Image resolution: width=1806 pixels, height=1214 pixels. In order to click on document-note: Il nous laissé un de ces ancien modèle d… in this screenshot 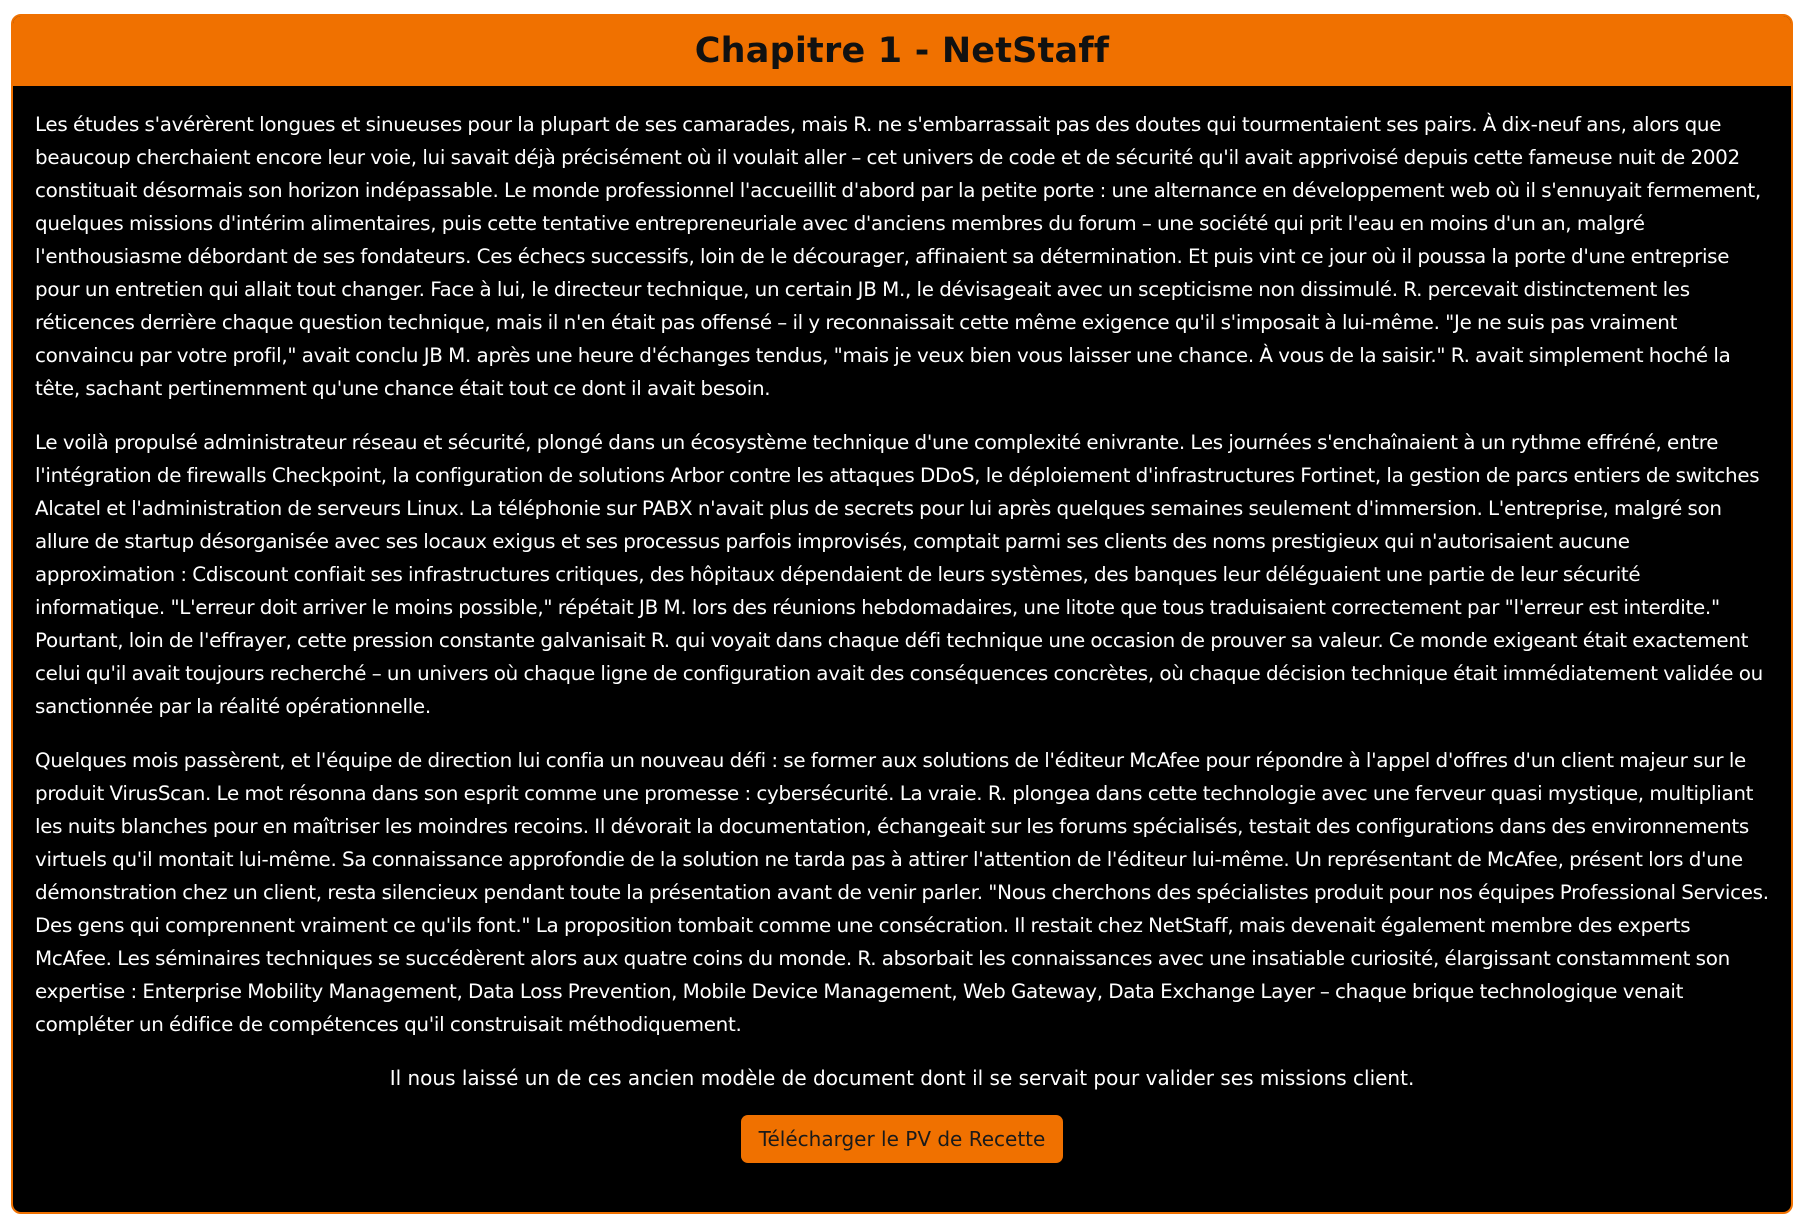, I will do `click(902, 1078)`.